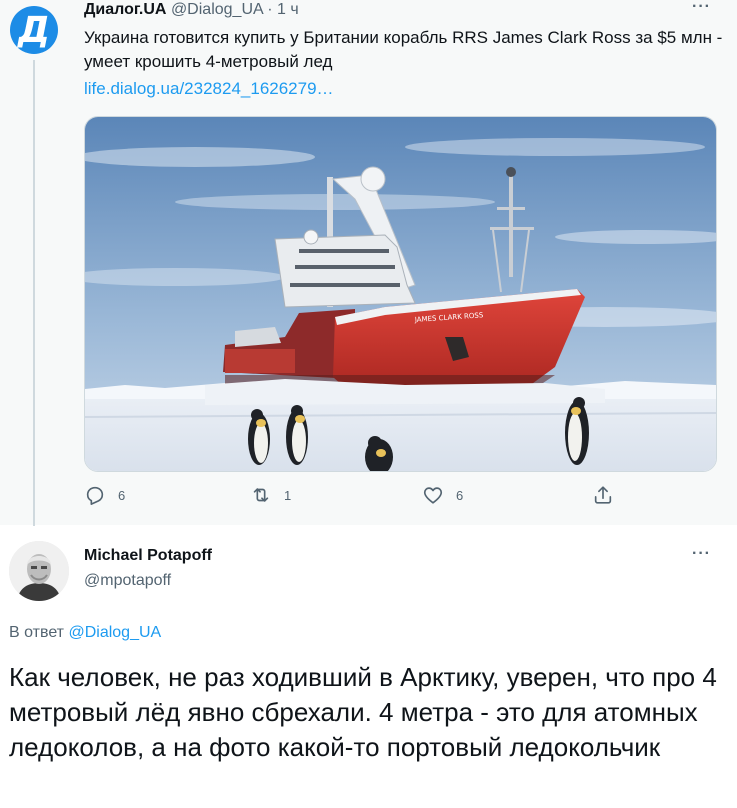  Describe the element at coordinates (701, 554) in the screenshot. I see `reply-more-dots-icon: ···` at that location.